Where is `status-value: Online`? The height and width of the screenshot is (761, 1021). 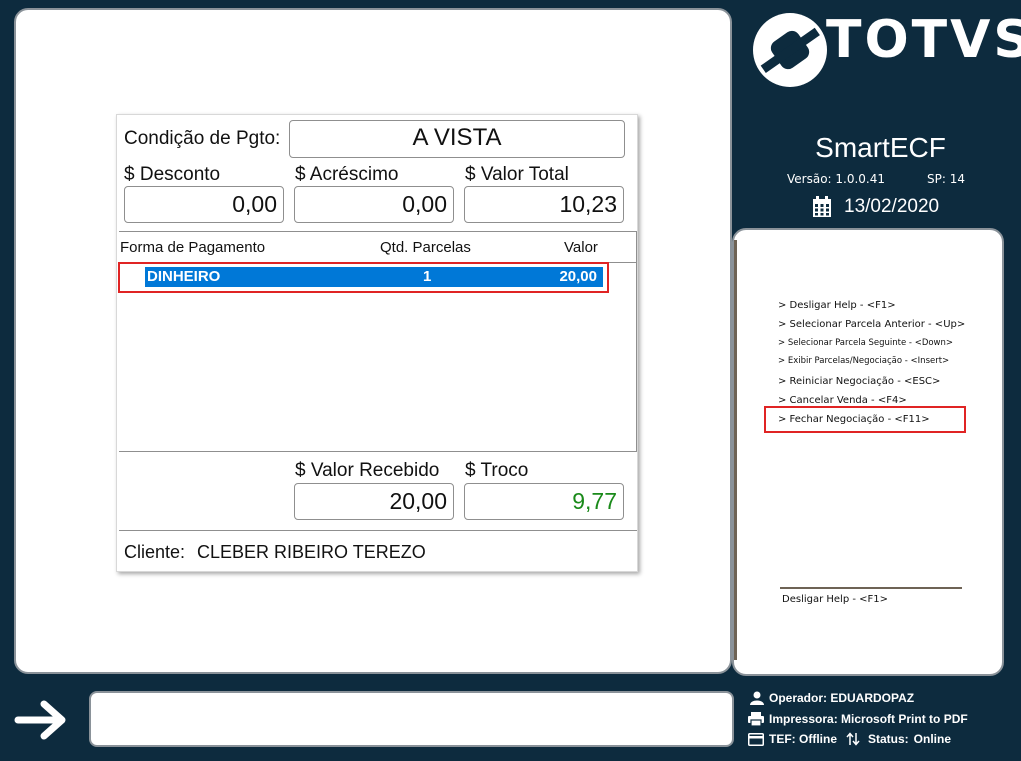
status-value: Online is located at coordinates (932, 739).